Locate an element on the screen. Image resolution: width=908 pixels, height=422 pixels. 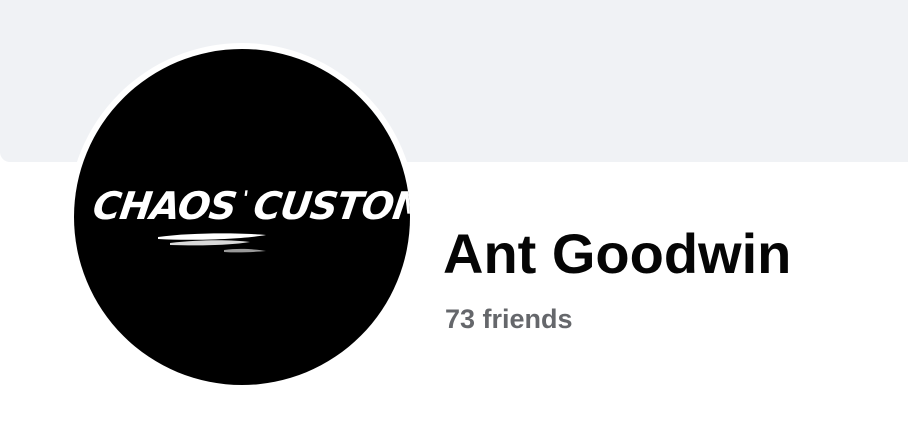
avatar-logo: CHAOS ' CUSTOMZ is located at coordinates (250, 219).